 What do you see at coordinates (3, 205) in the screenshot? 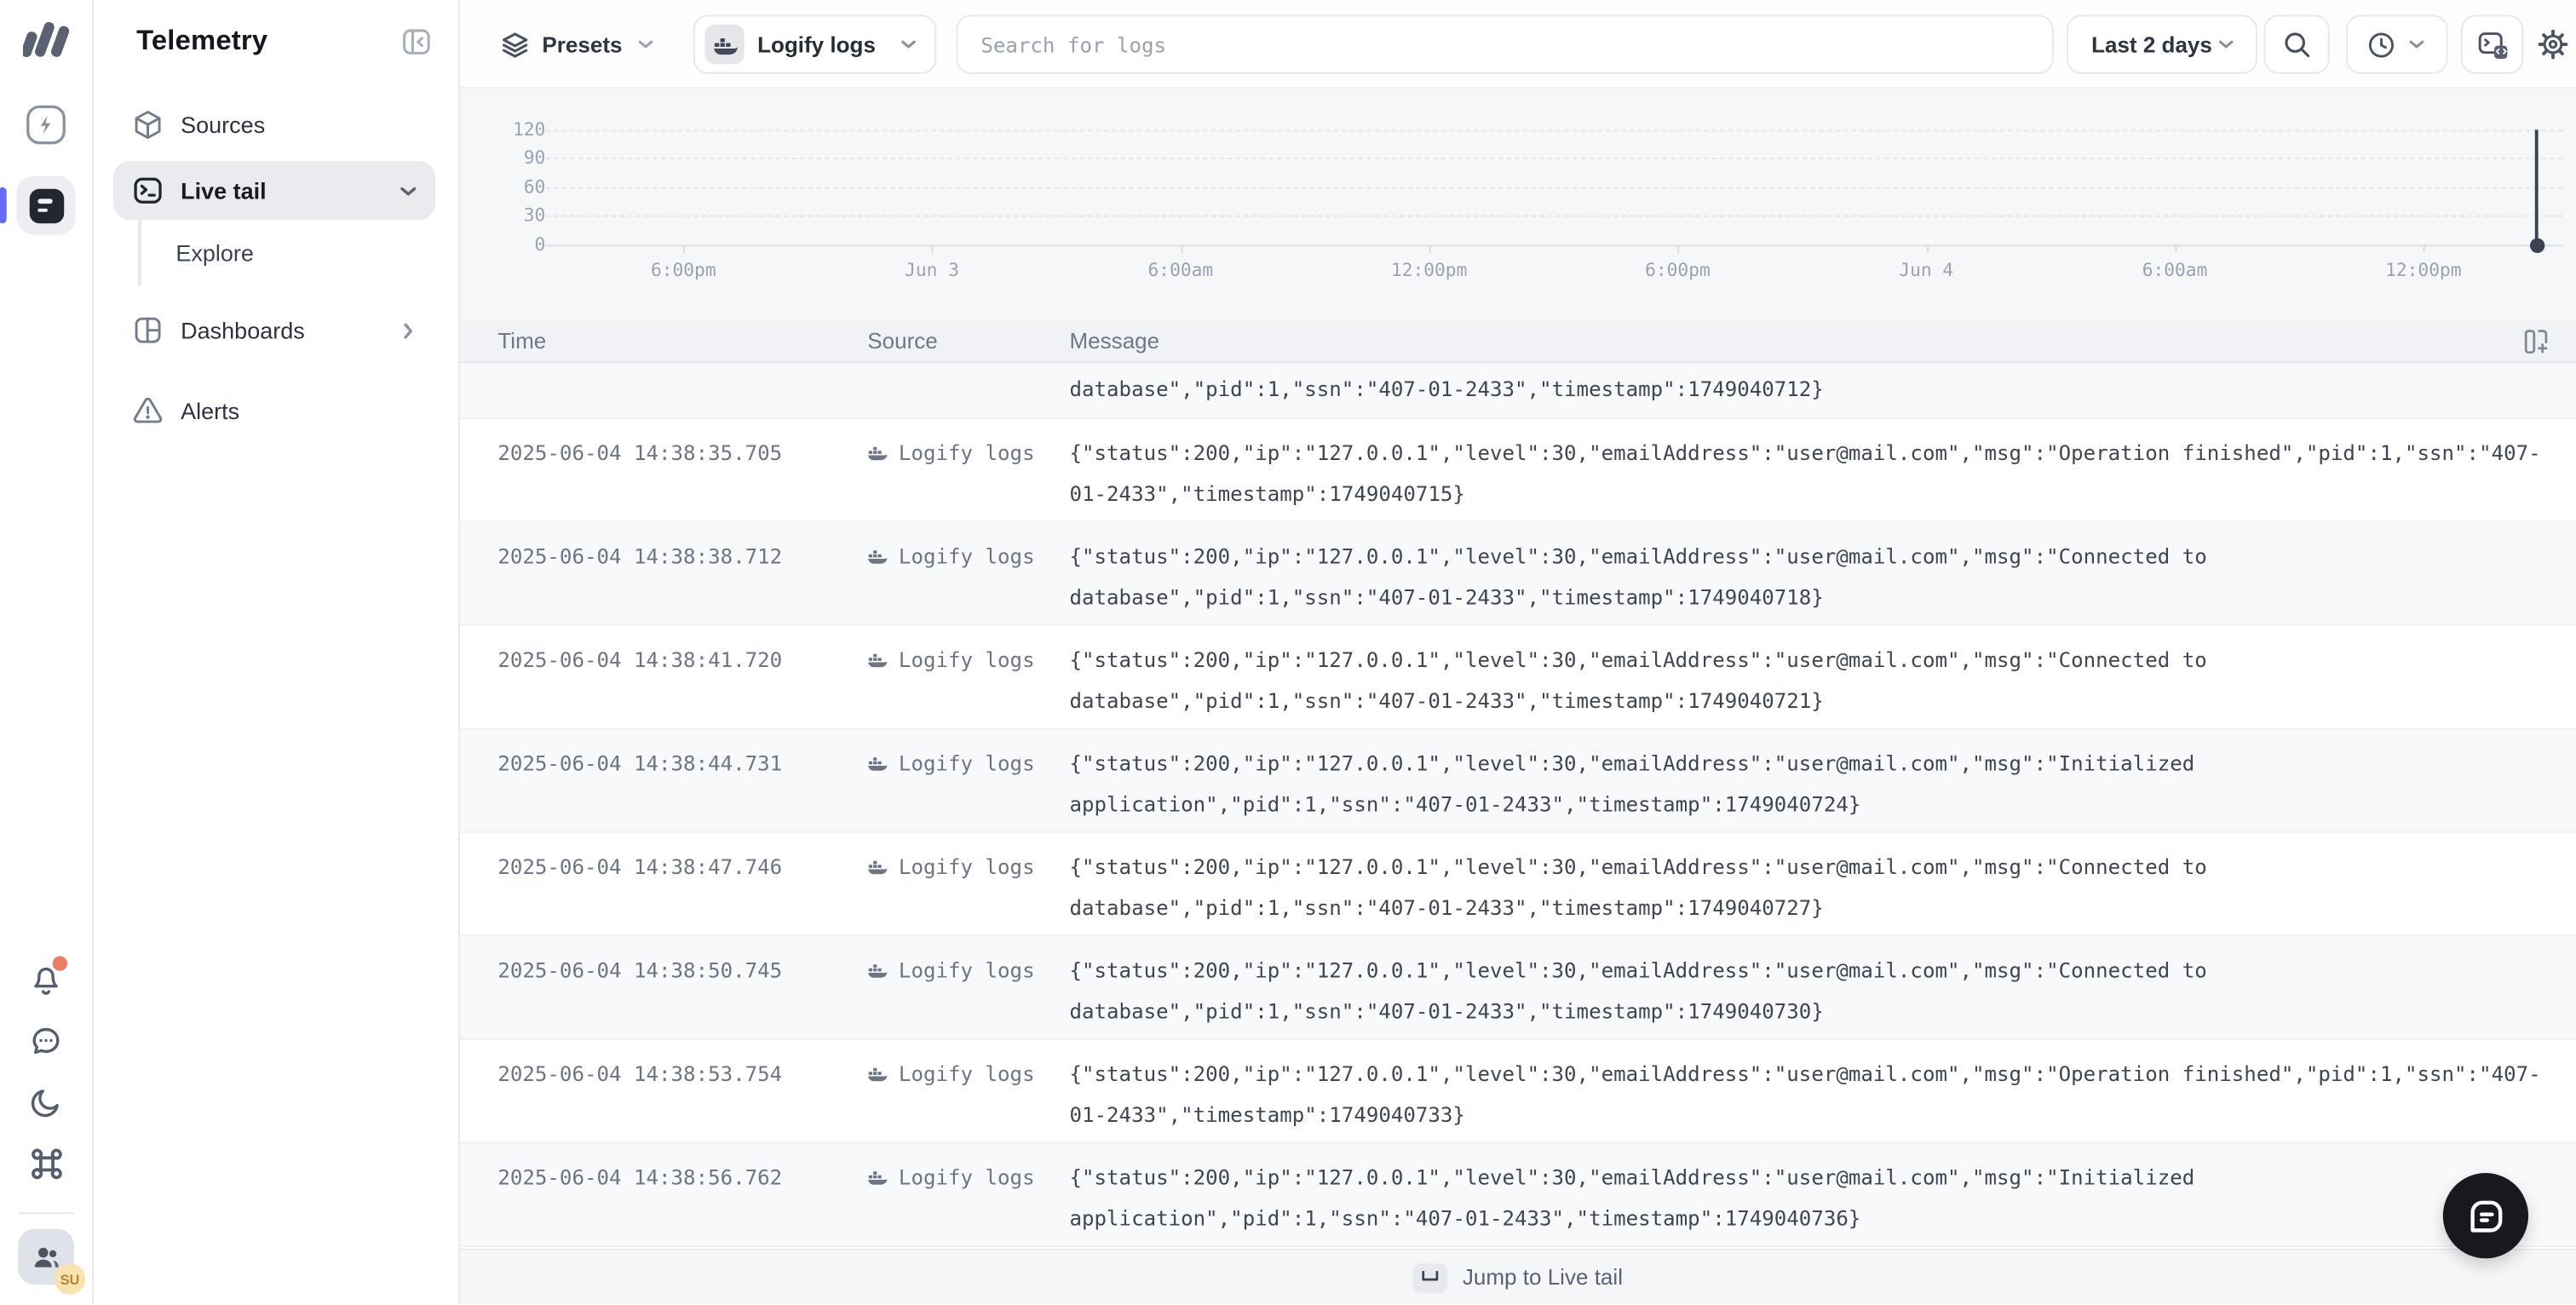
I see `active-rail-indicator` at bounding box center [3, 205].